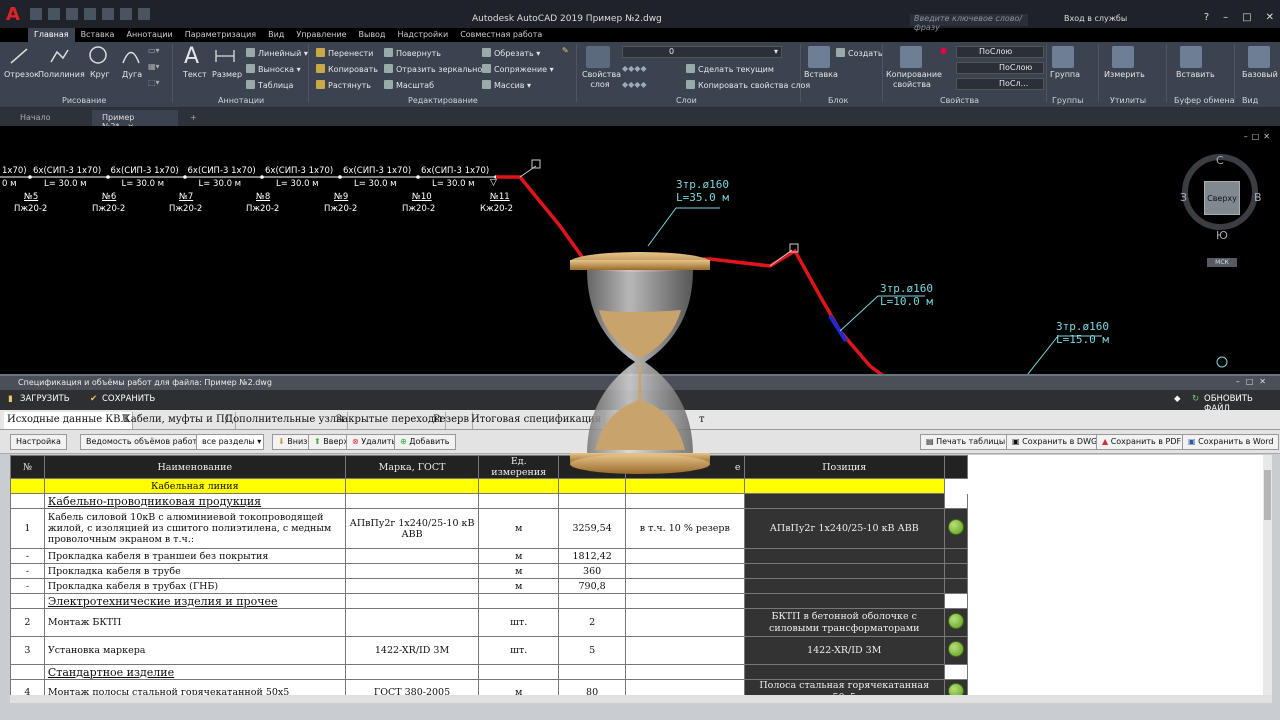 The image size is (1280, 720). Describe the element at coordinates (1082, 333) in the screenshot. I see `pipe-label: 3тр.ø160 L=15.0 м` at that location.